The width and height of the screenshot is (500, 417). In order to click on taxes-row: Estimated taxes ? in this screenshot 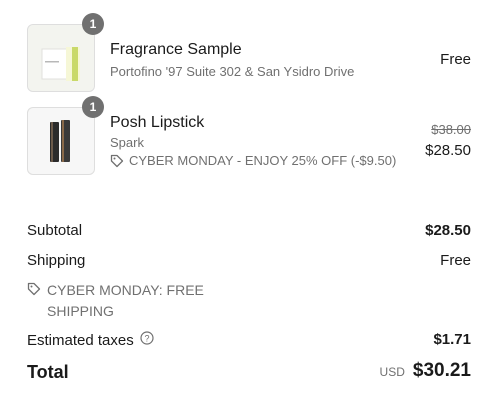, I will do `click(90, 340)`.